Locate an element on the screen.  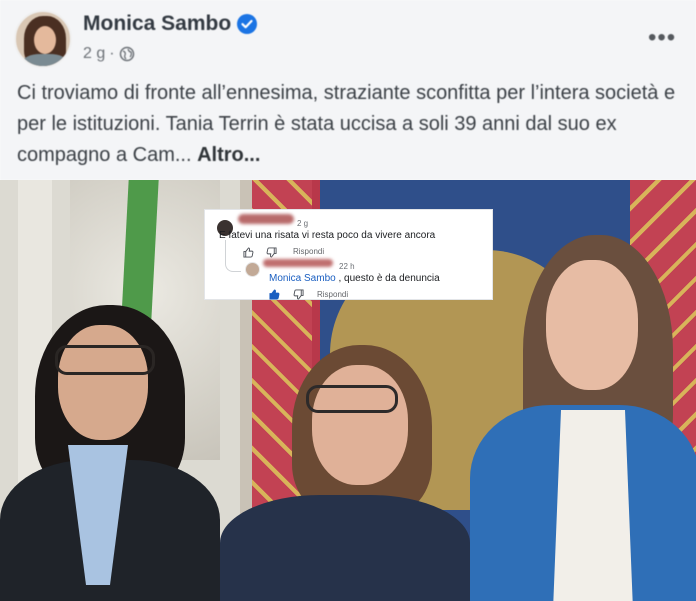
post-meta: 2 g · is located at coordinates (109, 54).